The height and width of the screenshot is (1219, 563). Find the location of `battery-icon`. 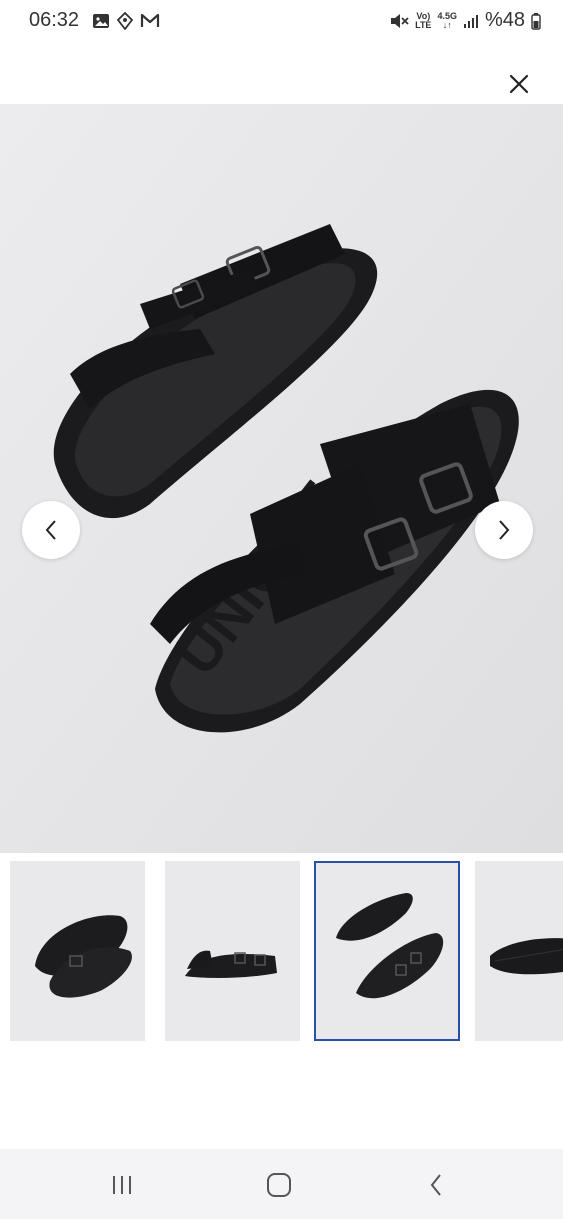

battery-icon is located at coordinates (536, 21).